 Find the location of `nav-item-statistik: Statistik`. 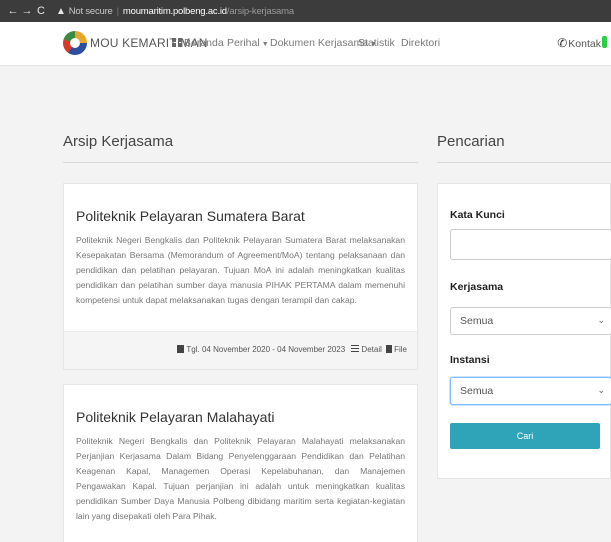

nav-item-statistik: Statistik is located at coordinates (376, 43).